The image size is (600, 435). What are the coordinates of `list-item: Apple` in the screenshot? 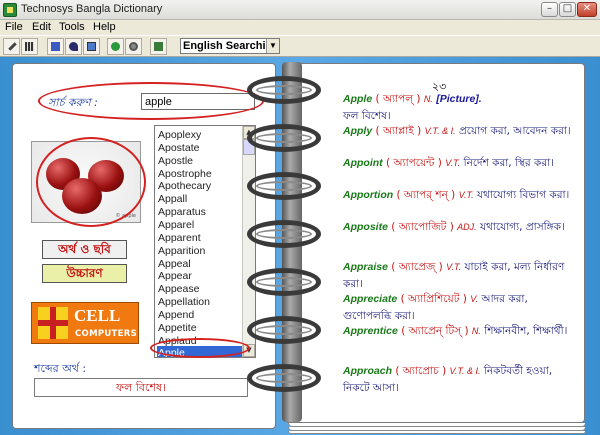 It's located at (200, 351).